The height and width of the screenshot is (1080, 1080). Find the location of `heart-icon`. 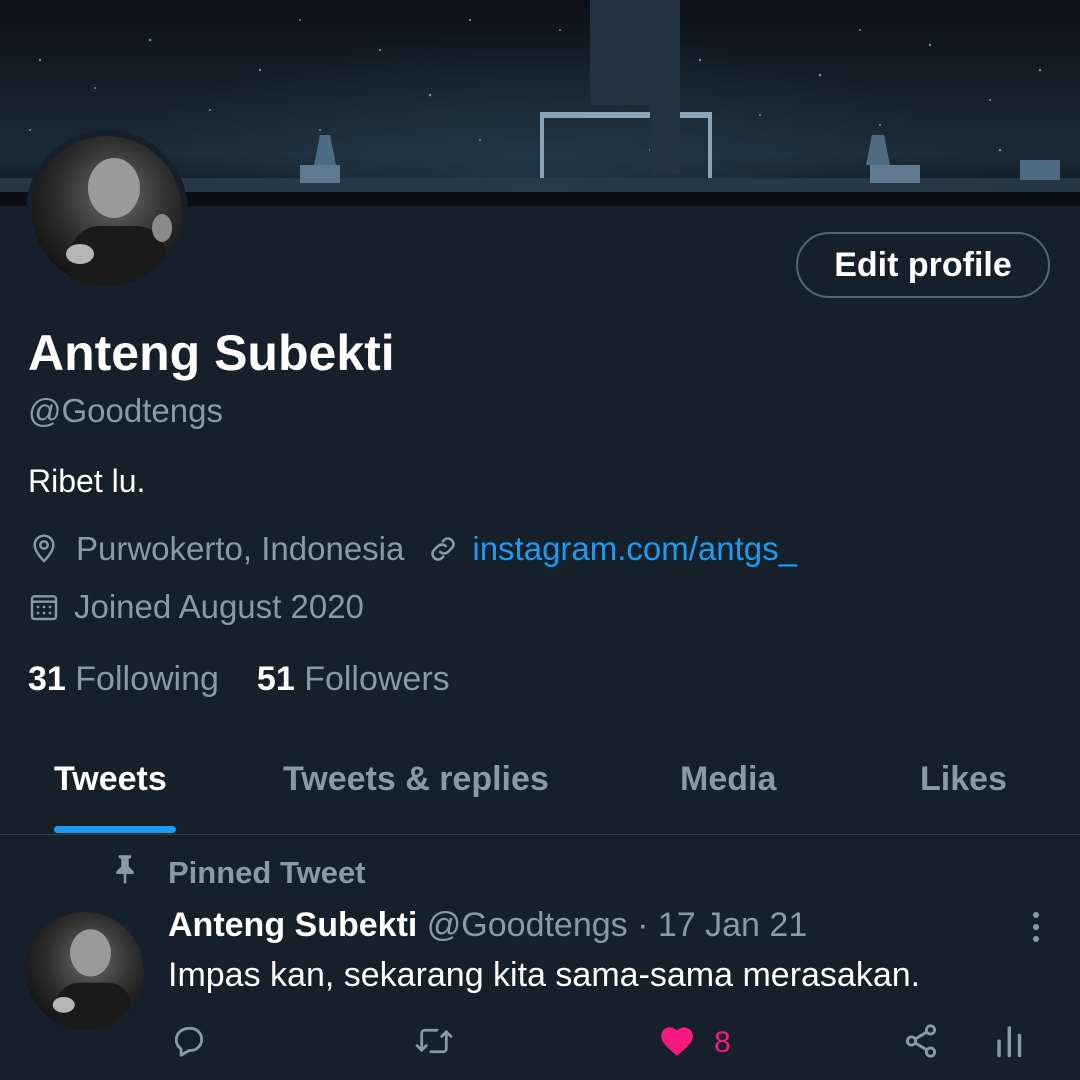

heart-icon is located at coordinates (677, 1042).